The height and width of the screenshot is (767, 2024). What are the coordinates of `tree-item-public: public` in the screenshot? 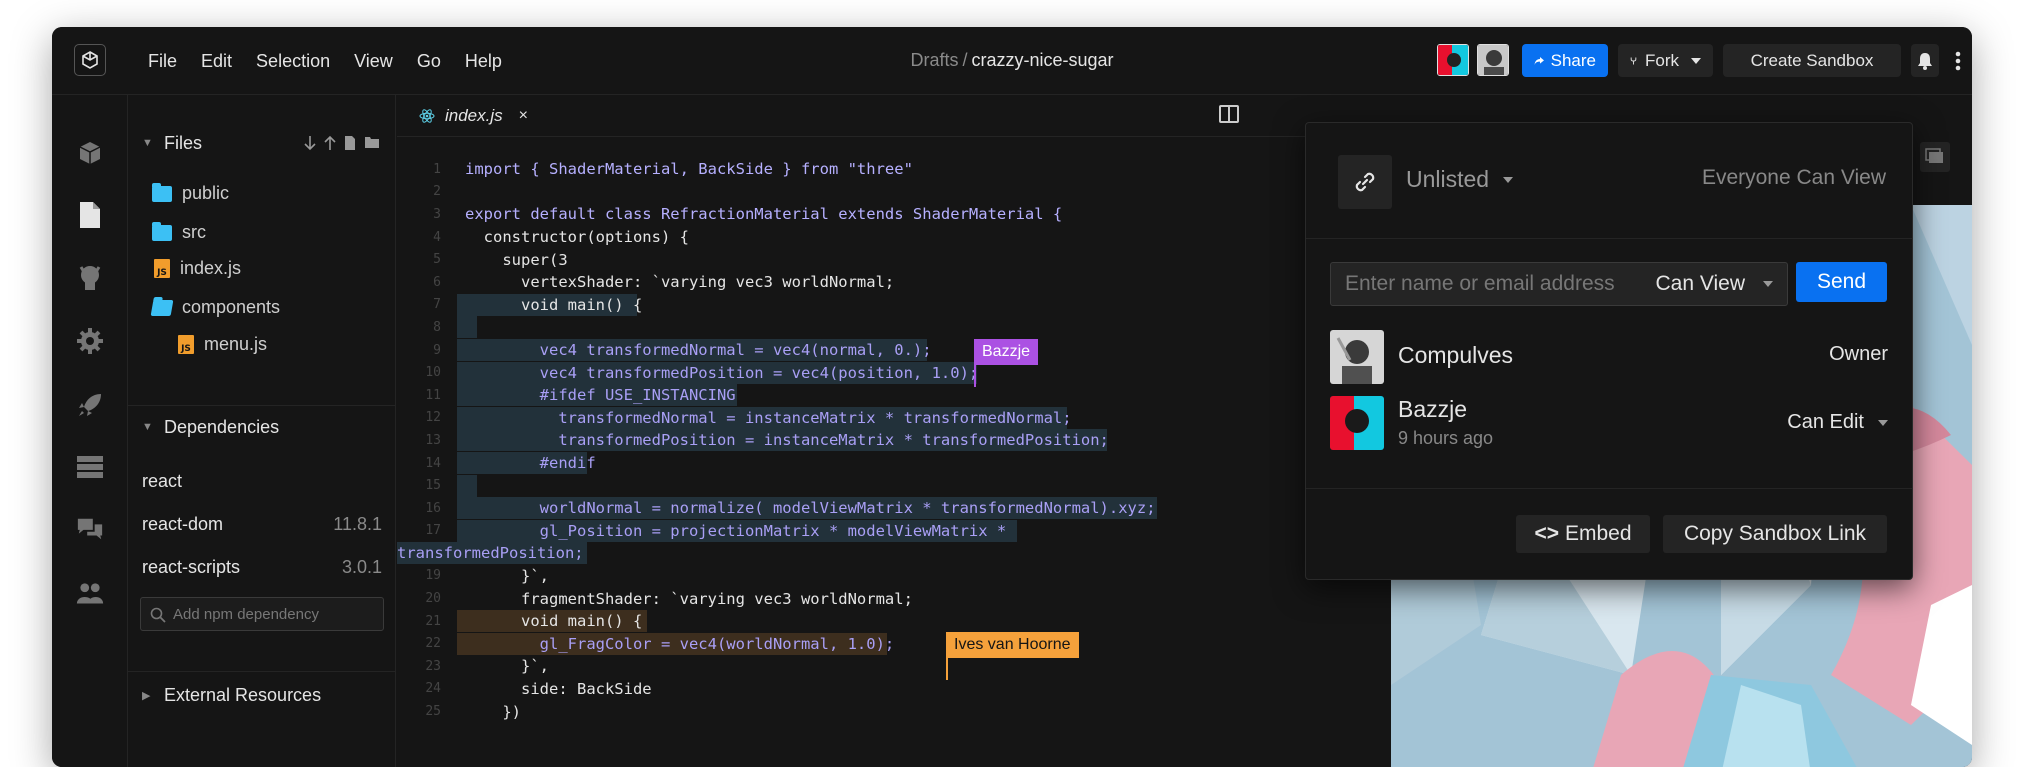 It's located at (190, 193).